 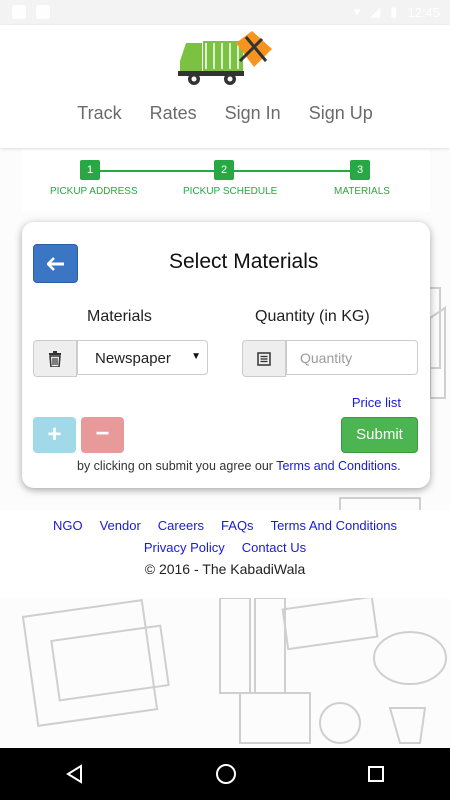 What do you see at coordinates (68, 525) in the screenshot?
I see `footer-link-ngo: NGO` at bounding box center [68, 525].